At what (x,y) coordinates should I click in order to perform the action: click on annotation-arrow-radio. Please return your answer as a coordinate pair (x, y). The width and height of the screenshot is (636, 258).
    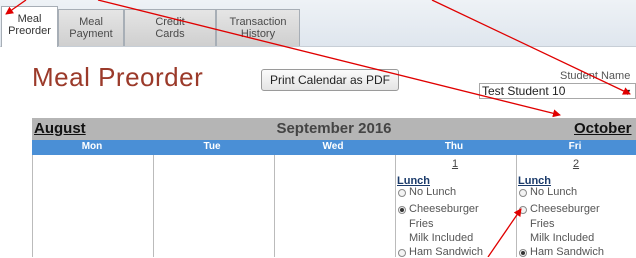
    Looking at the image, I should click on (504, 232).